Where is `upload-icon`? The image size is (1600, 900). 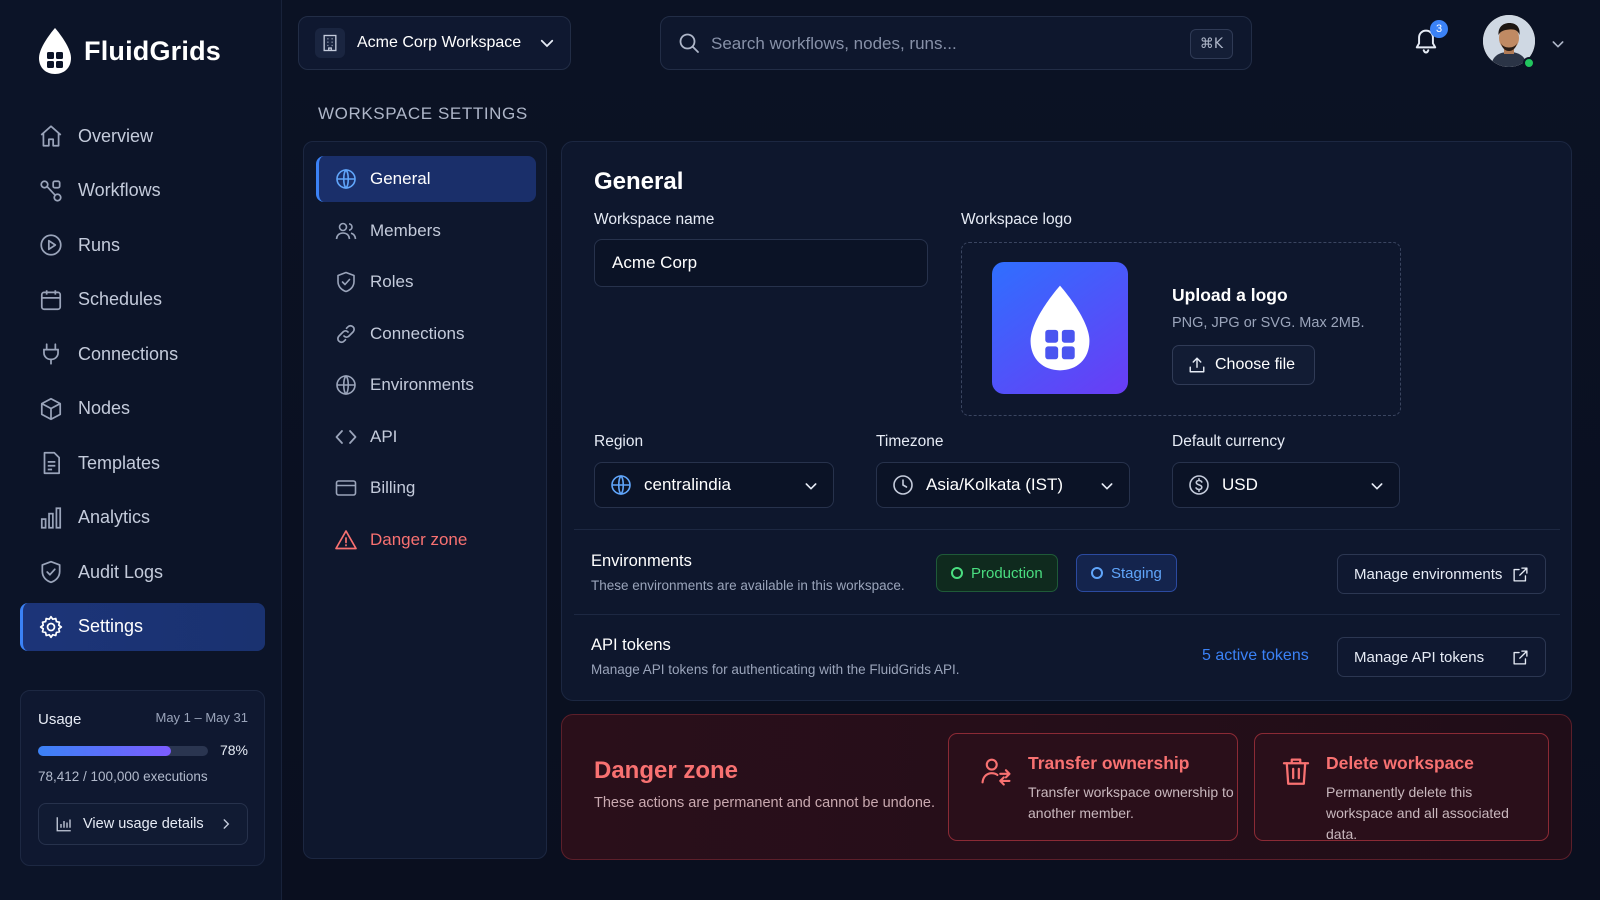 upload-icon is located at coordinates (1197, 365).